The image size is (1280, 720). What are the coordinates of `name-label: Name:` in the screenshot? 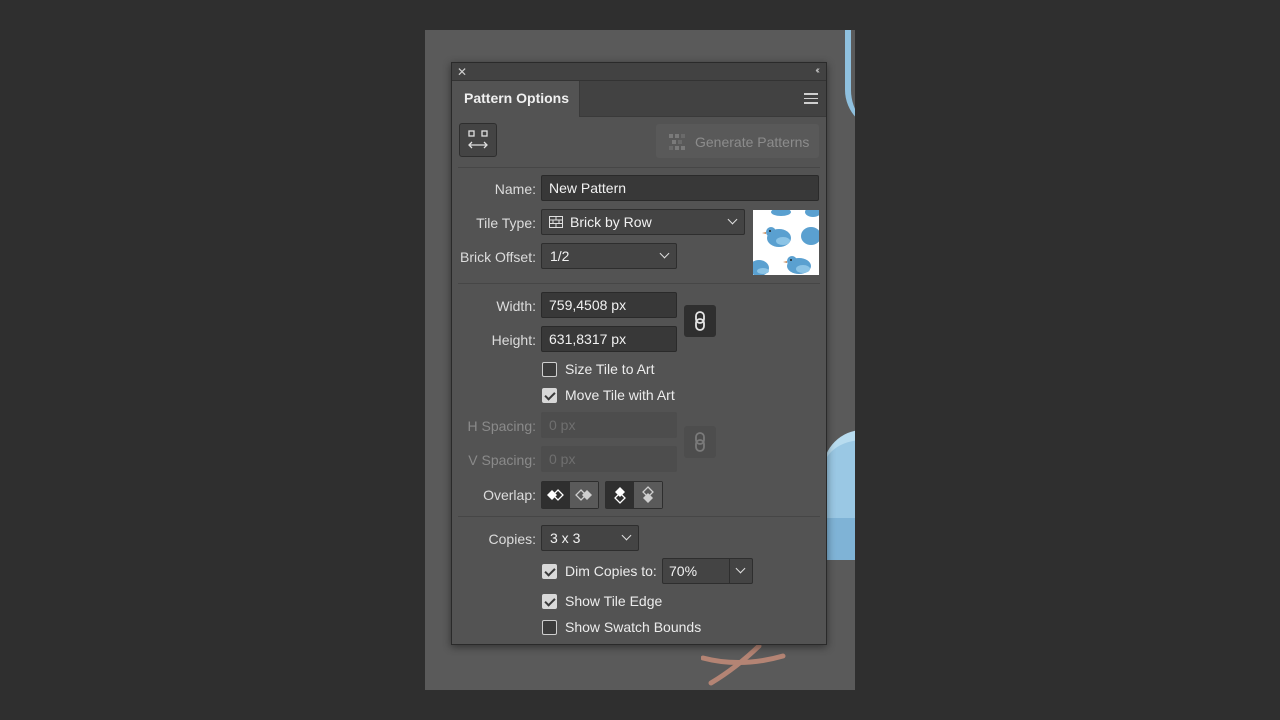 It's located at (515, 189).